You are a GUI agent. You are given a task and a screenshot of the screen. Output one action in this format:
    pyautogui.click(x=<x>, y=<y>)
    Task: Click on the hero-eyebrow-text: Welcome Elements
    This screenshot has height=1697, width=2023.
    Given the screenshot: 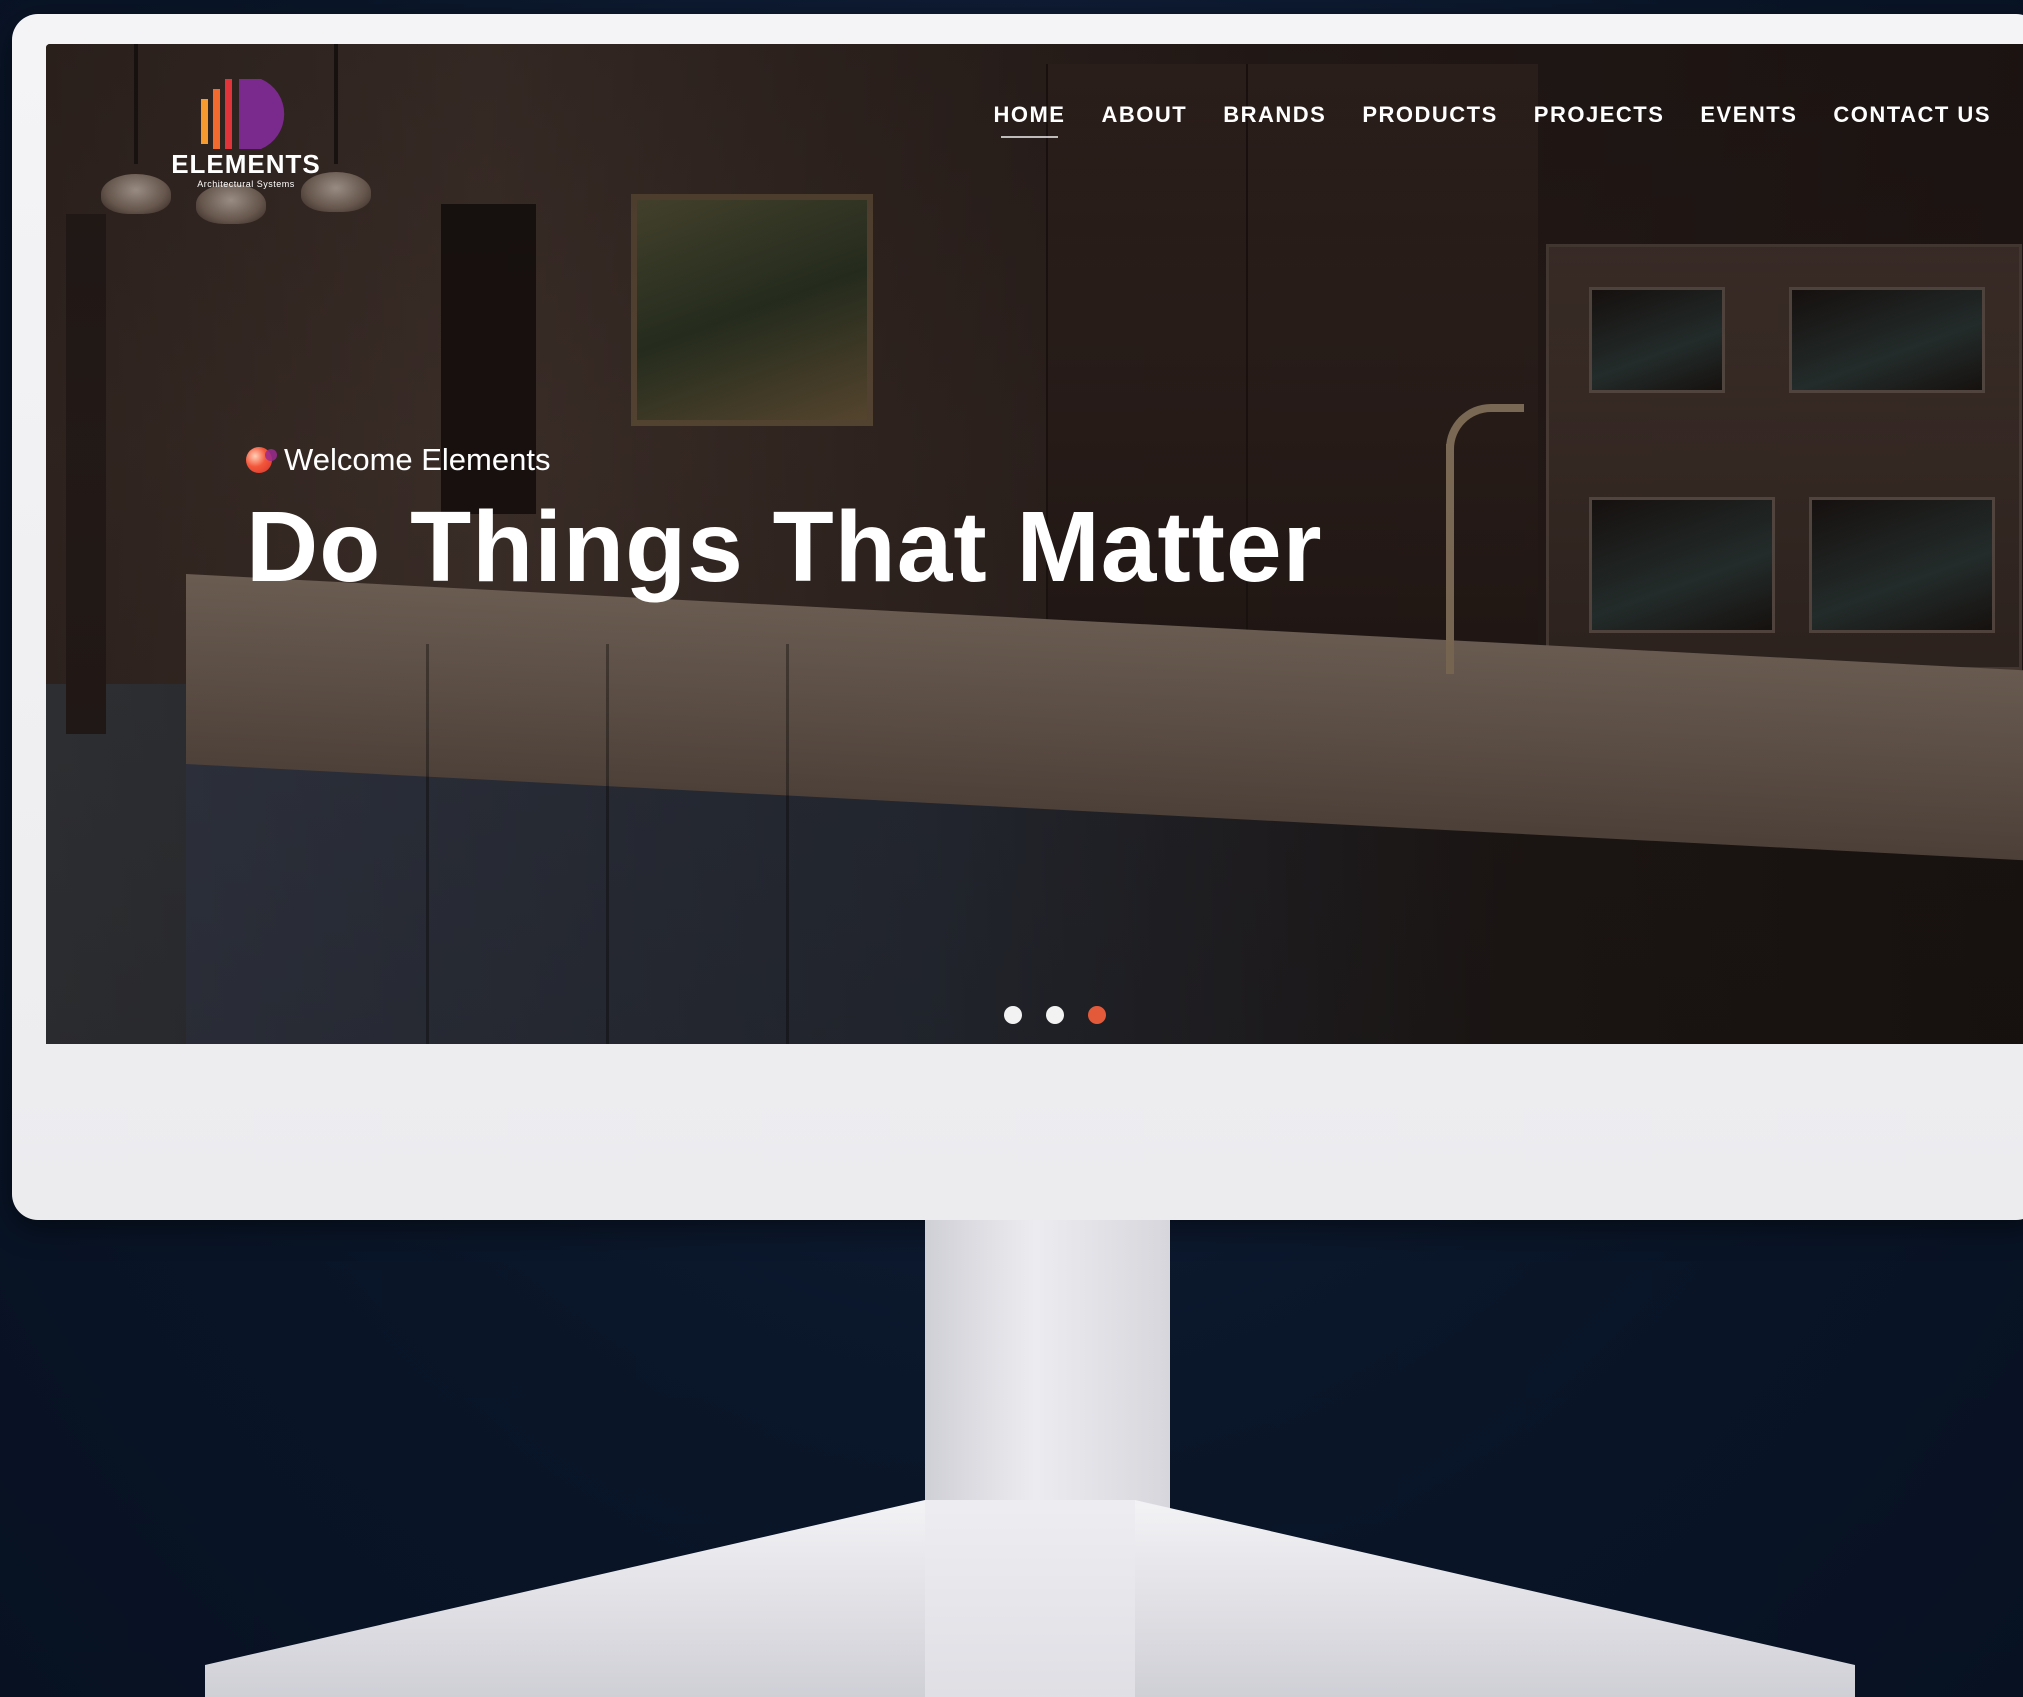 What is the action you would take?
    pyautogui.click(x=417, y=459)
    